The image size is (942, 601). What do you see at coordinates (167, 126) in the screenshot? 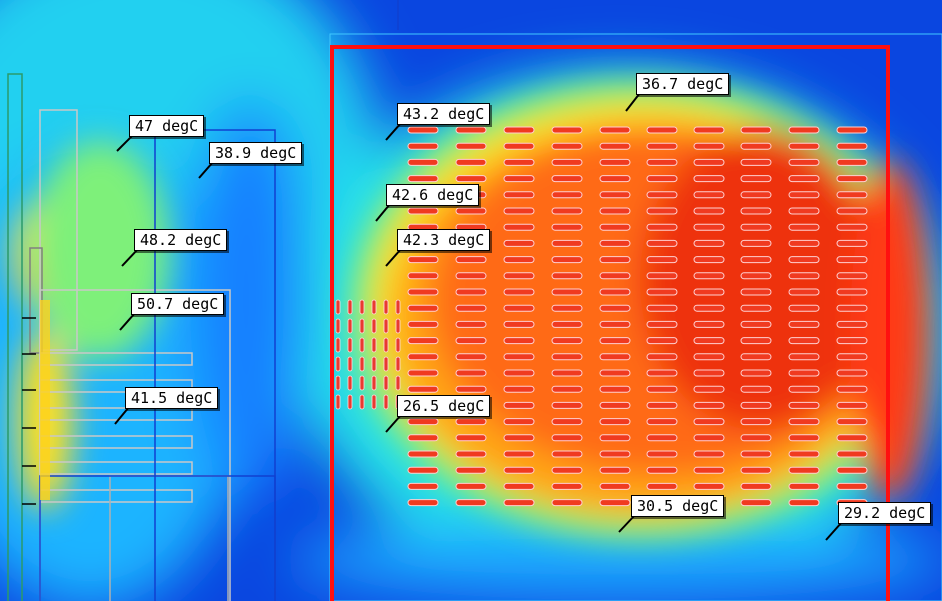
I see `probe-label: 47 degC` at bounding box center [167, 126].